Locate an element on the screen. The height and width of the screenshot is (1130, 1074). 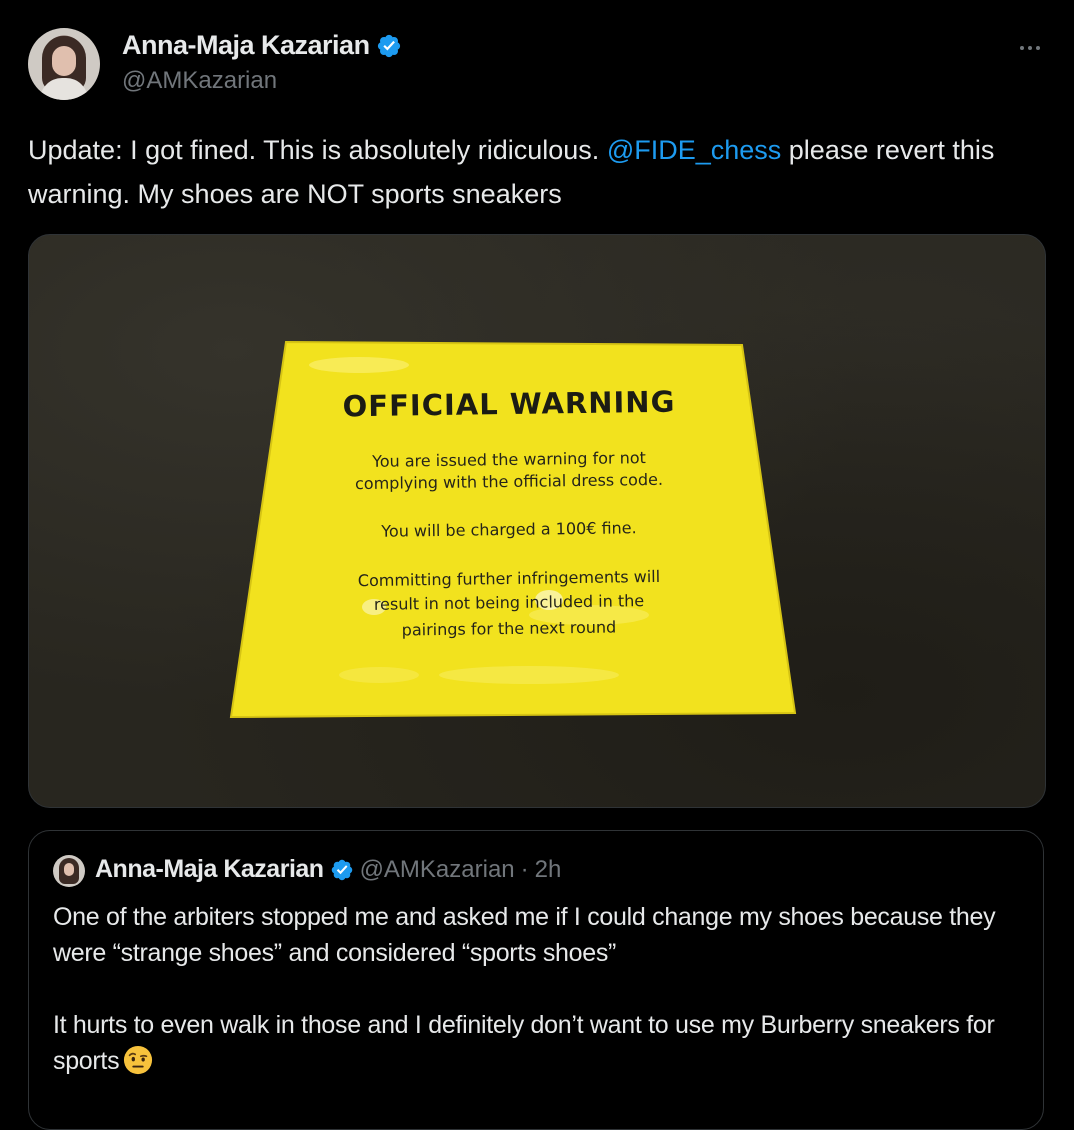
quote-author-handle: @AMKazarian is located at coordinates (437, 870).